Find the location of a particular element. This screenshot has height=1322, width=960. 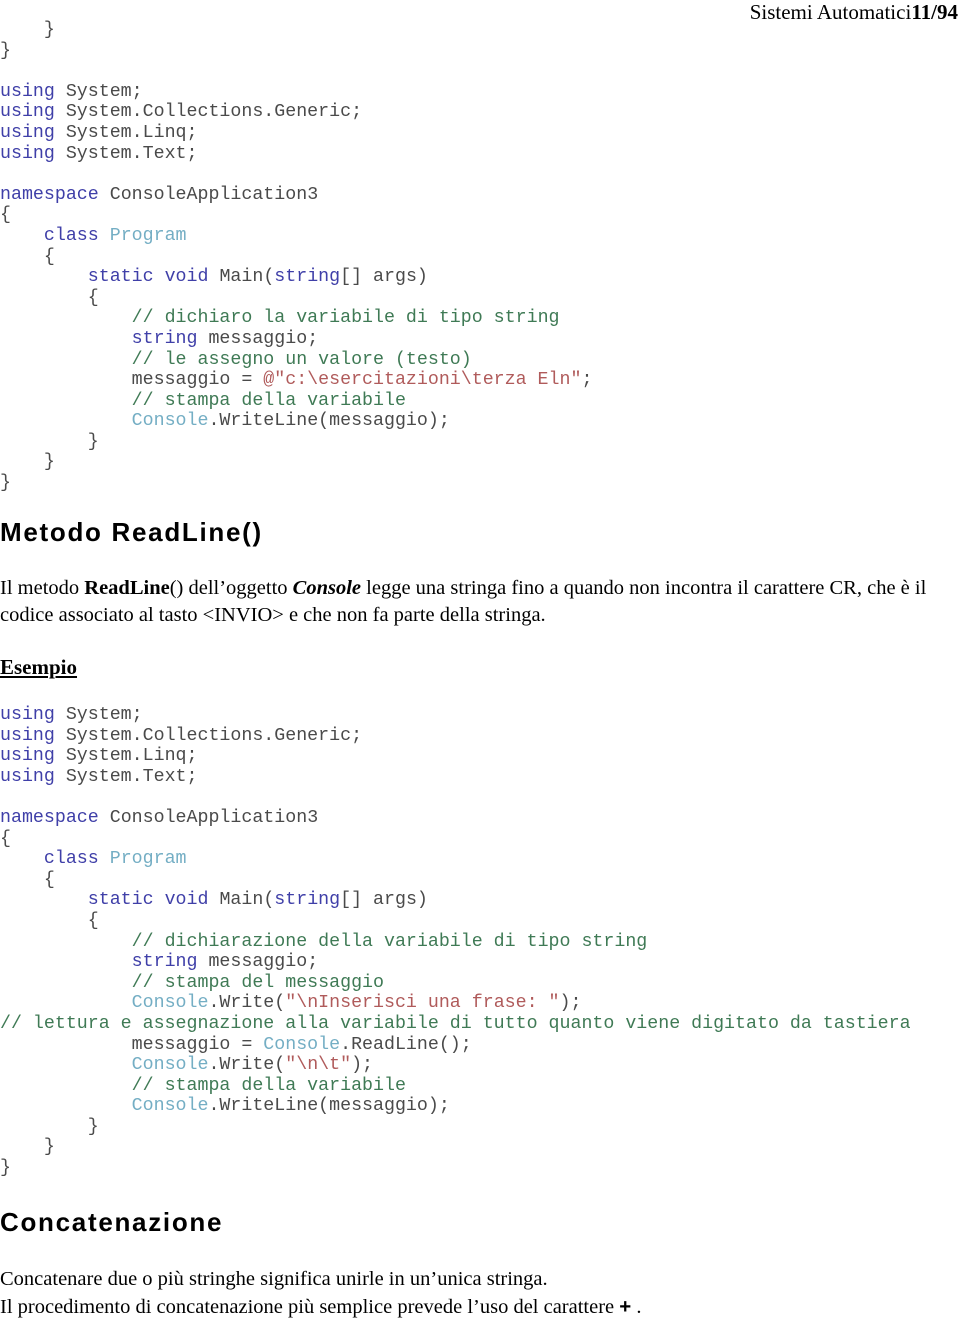

heading-concatenazione: Concatenazione is located at coordinates (112, 1222).